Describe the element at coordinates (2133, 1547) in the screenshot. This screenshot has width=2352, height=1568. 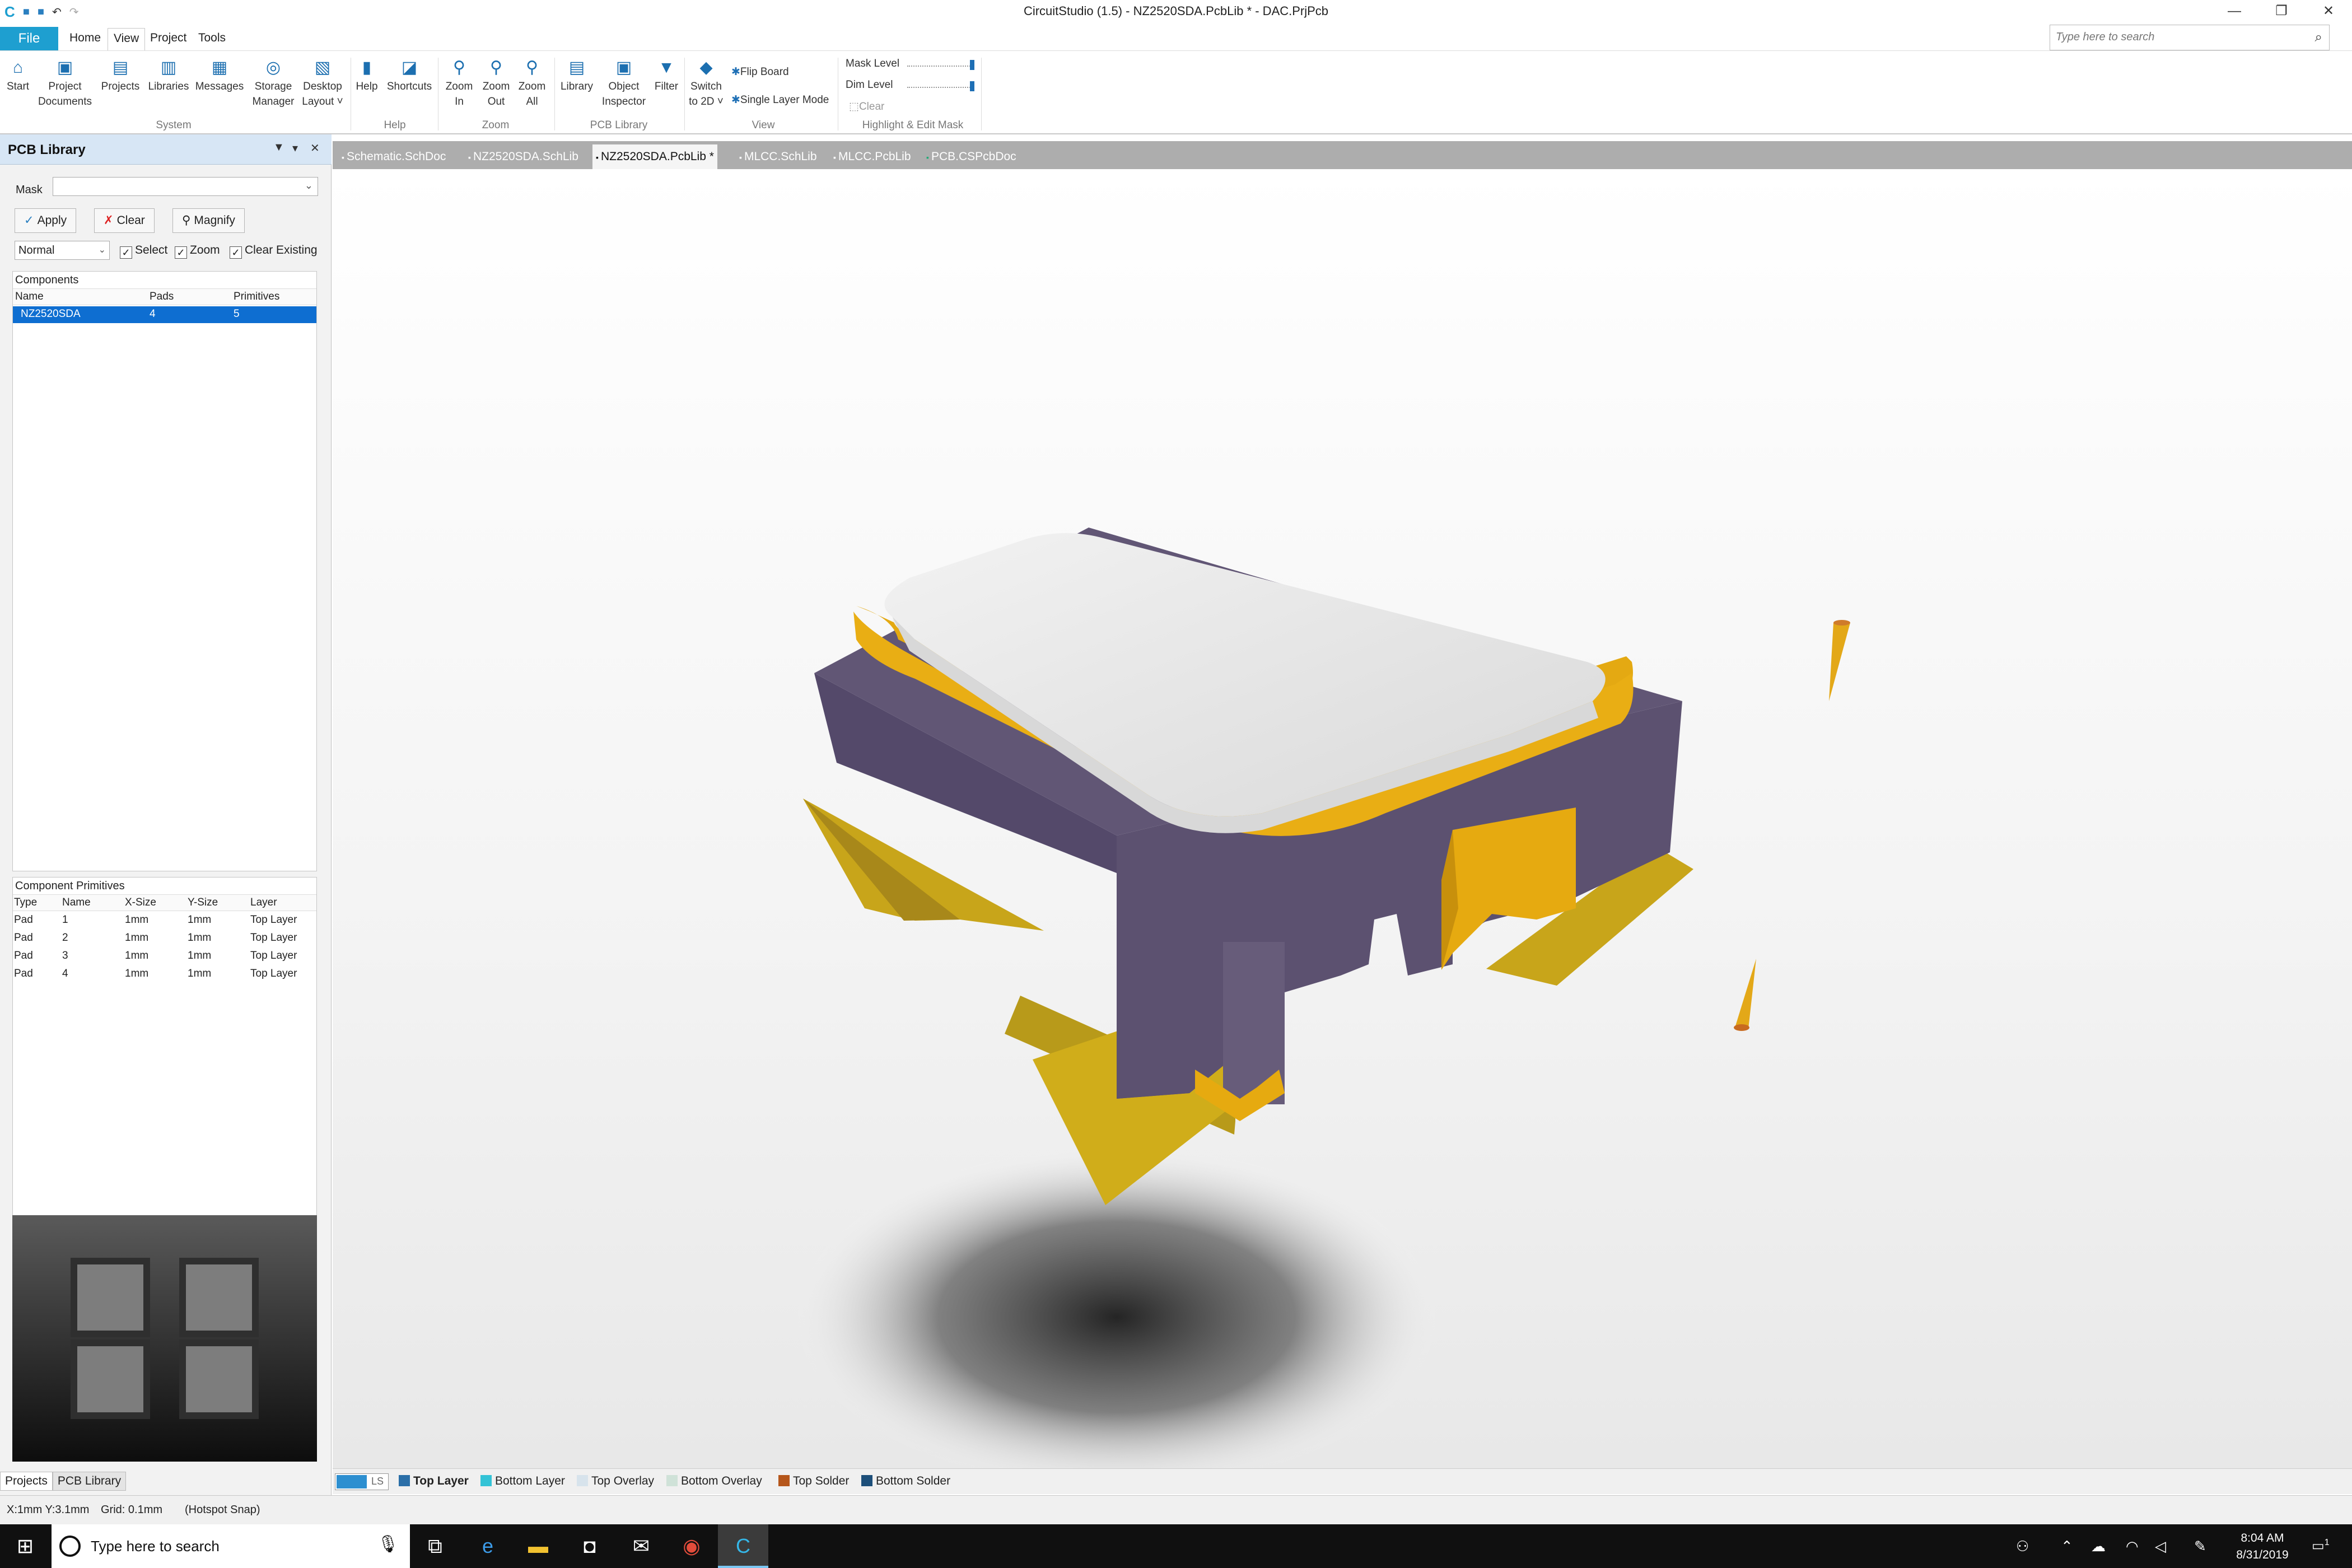
I see `network-icon: ◠` at that location.